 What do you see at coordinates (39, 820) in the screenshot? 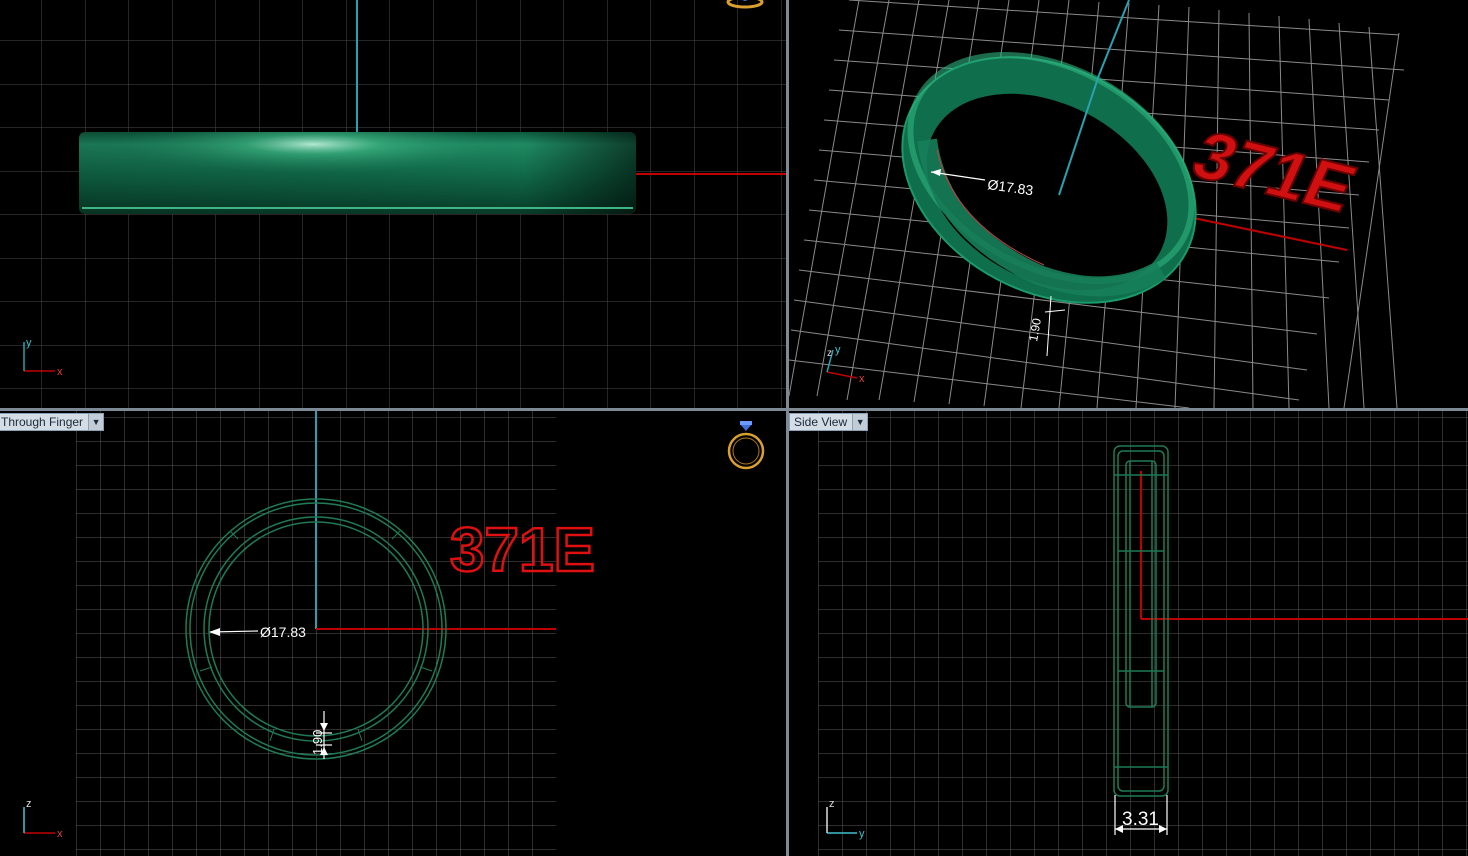
I see `axis-indicator` at bounding box center [39, 820].